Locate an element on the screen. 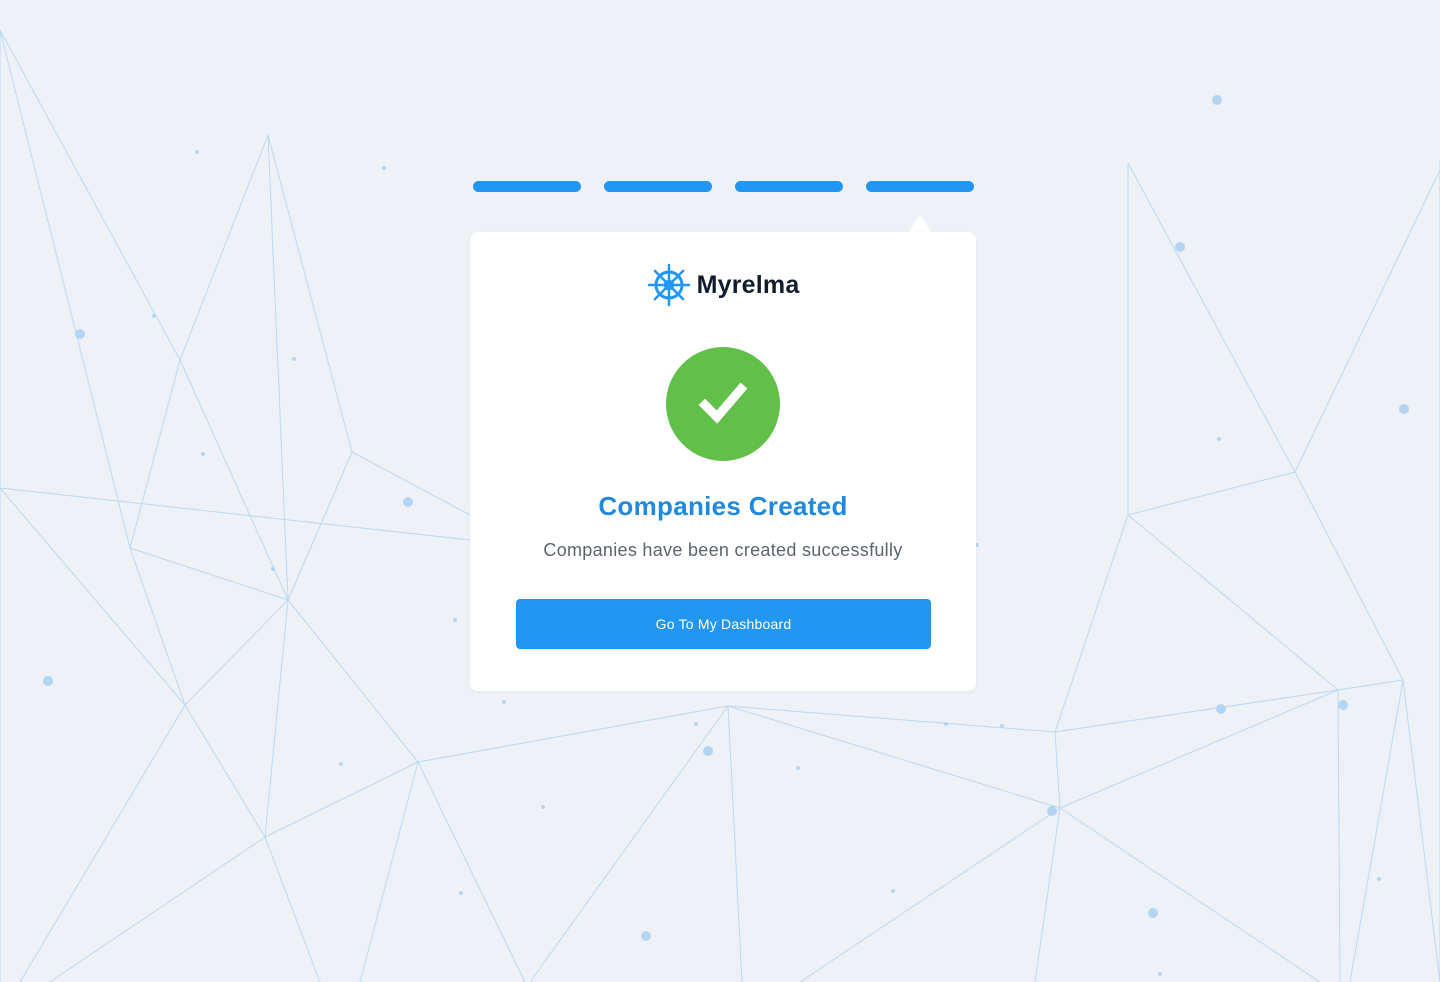  ship-wheel-icon is located at coordinates (668, 285).